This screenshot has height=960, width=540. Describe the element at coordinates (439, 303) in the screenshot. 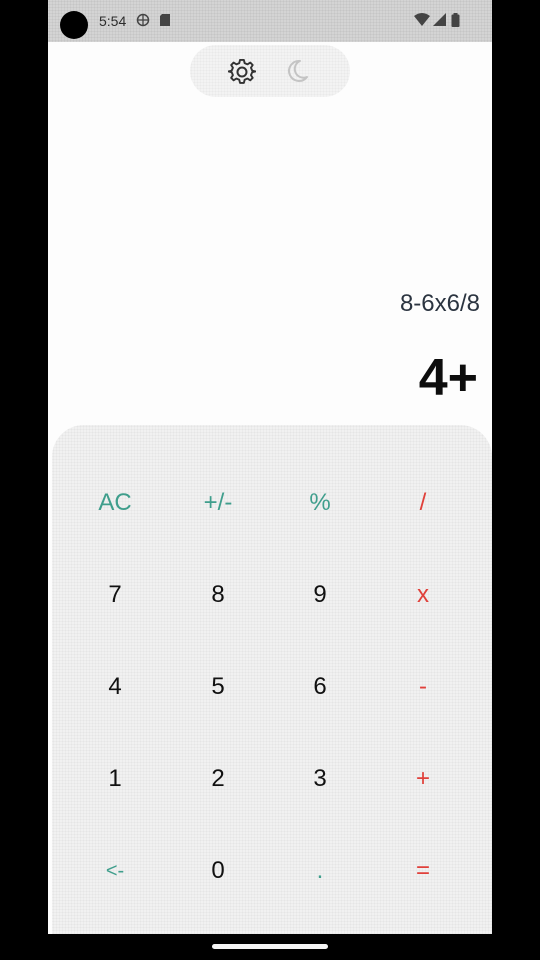

I see `expression-display: 8-6x6/8` at that location.